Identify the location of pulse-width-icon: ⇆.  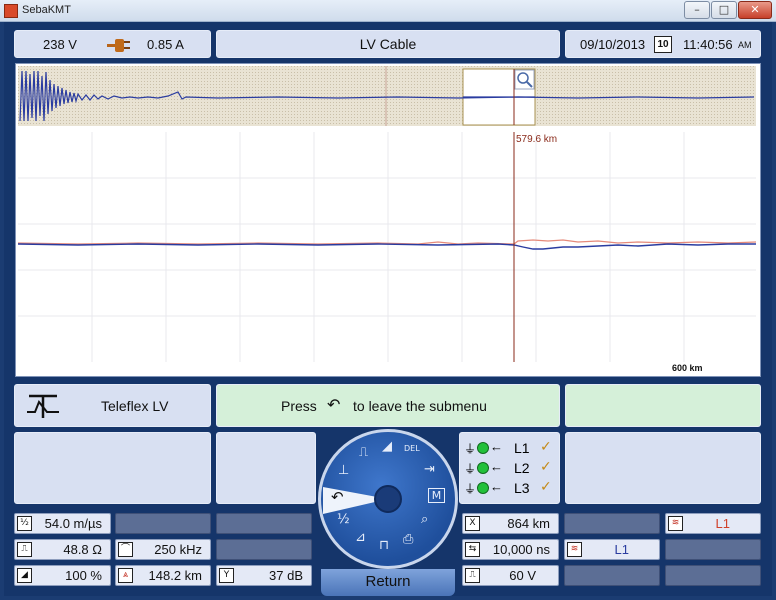
(472, 549).